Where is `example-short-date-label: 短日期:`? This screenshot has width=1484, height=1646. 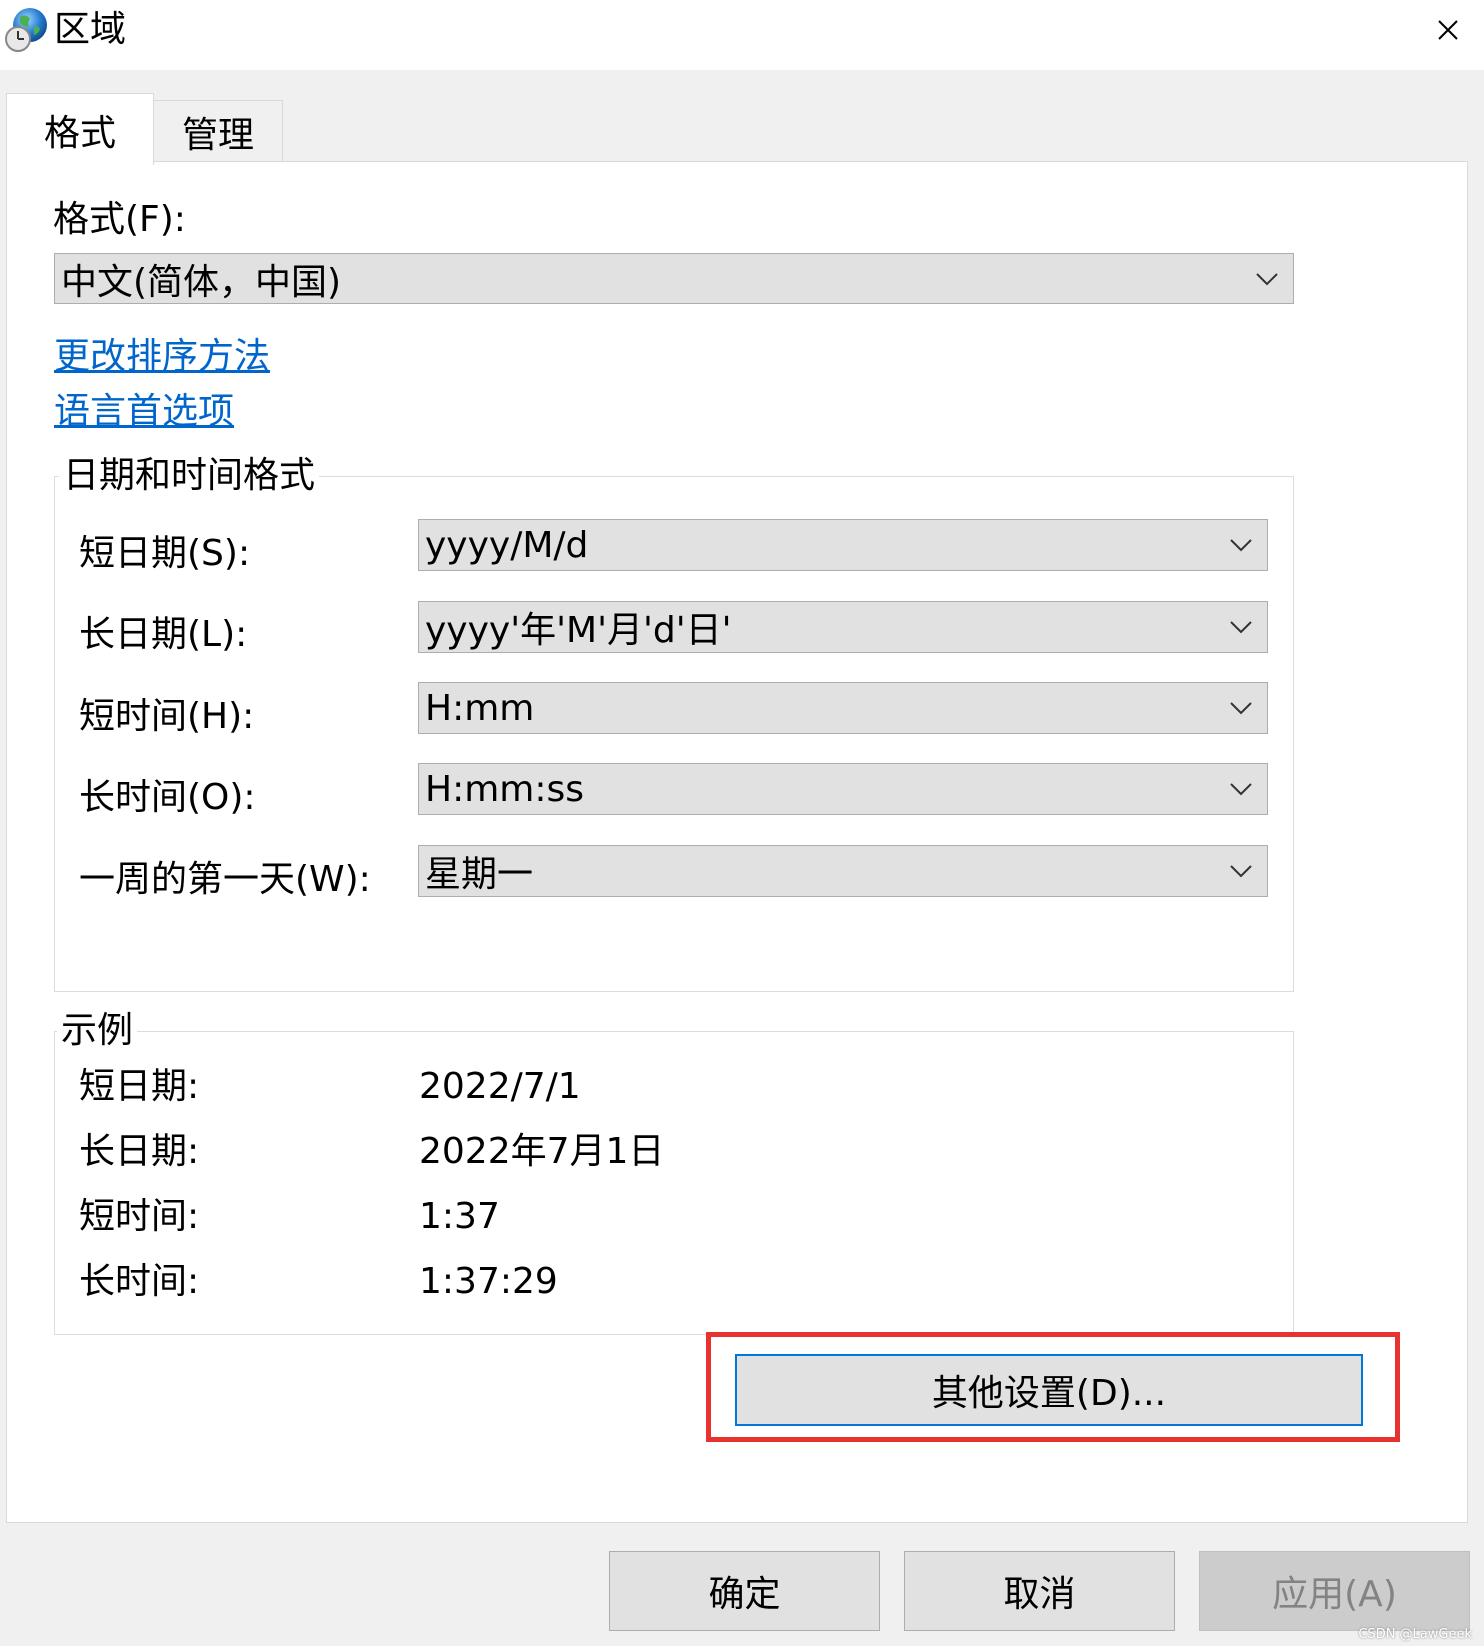
example-short-date-label: 短日期: is located at coordinates (139, 1086).